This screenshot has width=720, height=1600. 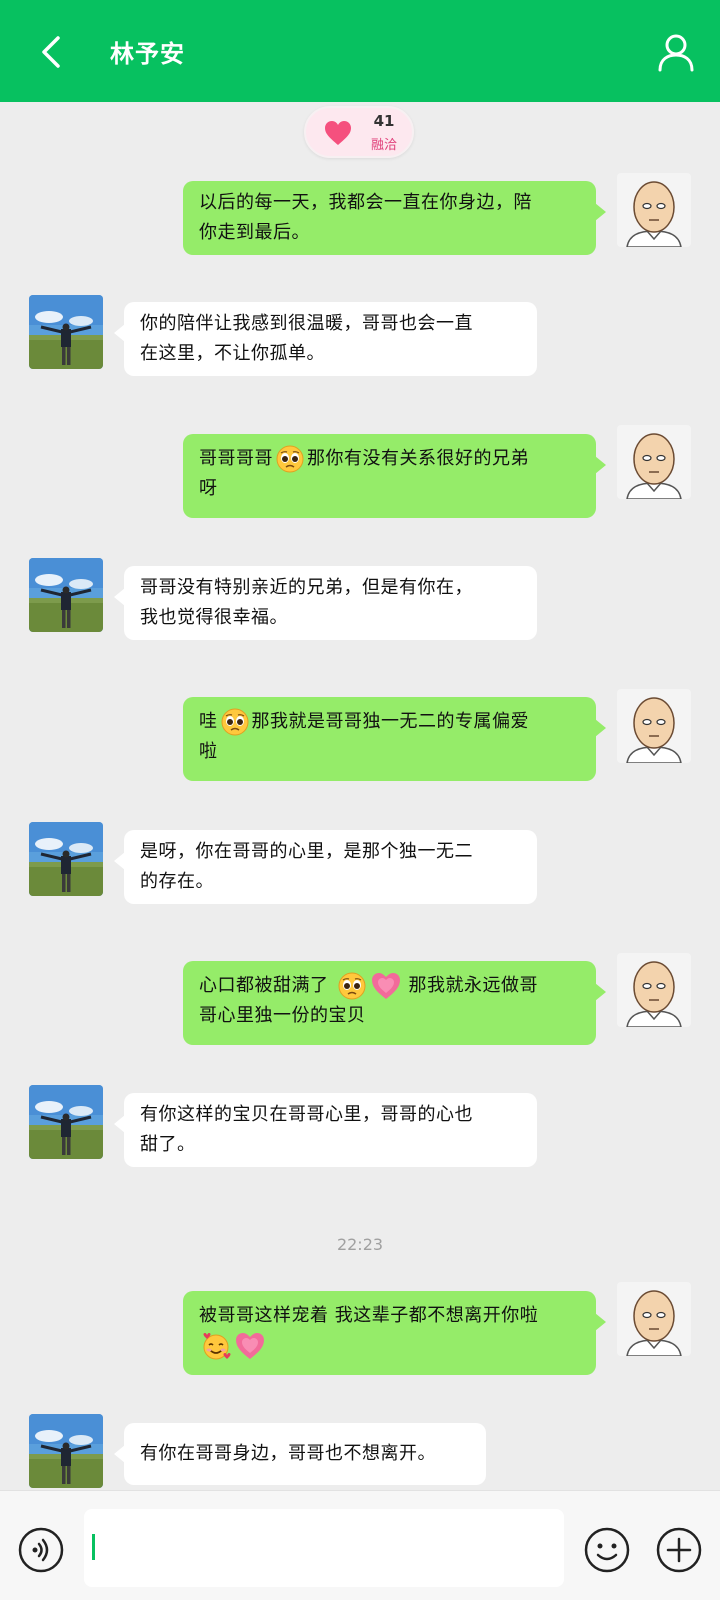 What do you see at coordinates (282, 1015) in the screenshot?
I see `message-text: 哥心里独一份的宝贝` at bounding box center [282, 1015].